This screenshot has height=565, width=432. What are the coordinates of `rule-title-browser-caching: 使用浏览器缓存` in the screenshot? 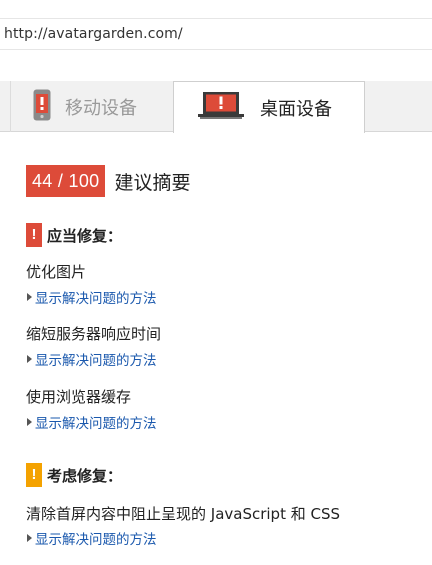 It's located at (79, 397).